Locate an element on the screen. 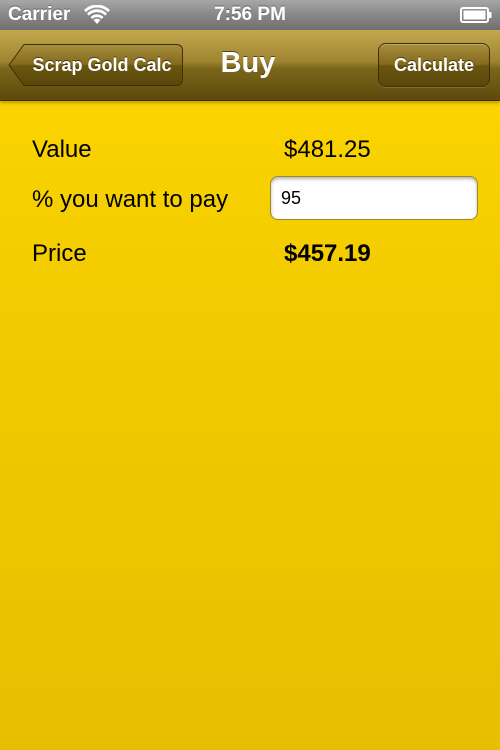 This screenshot has width=500, height=750. navigation-bar: Scrap Gold Calc Buy Calculate is located at coordinates (250, 65).